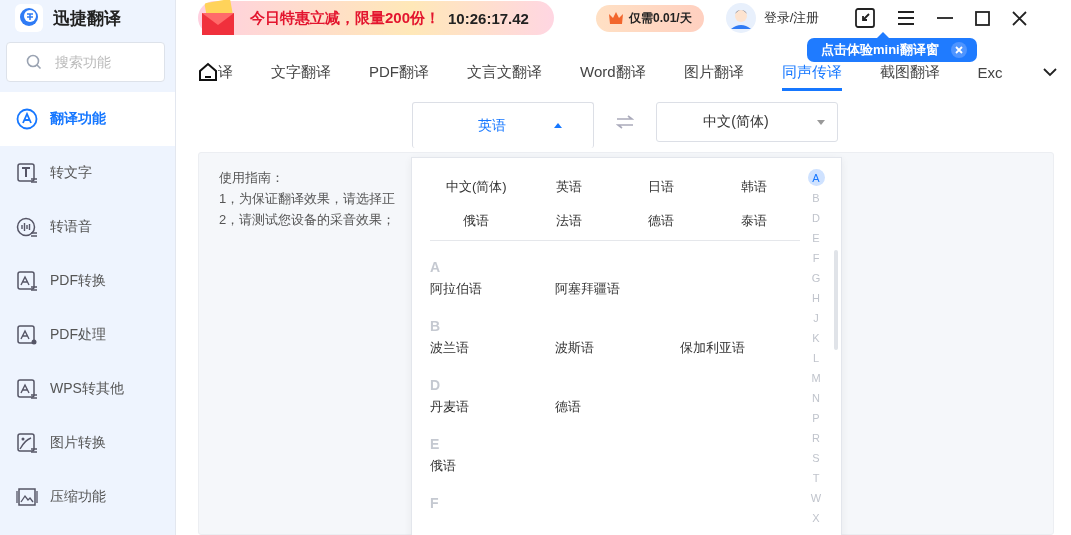 This screenshot has width=1071, height=535. What do you see at coordinates (27, 227) in the screenshot?
I see `sound-wave-icon` at bounding box center [27, 227].